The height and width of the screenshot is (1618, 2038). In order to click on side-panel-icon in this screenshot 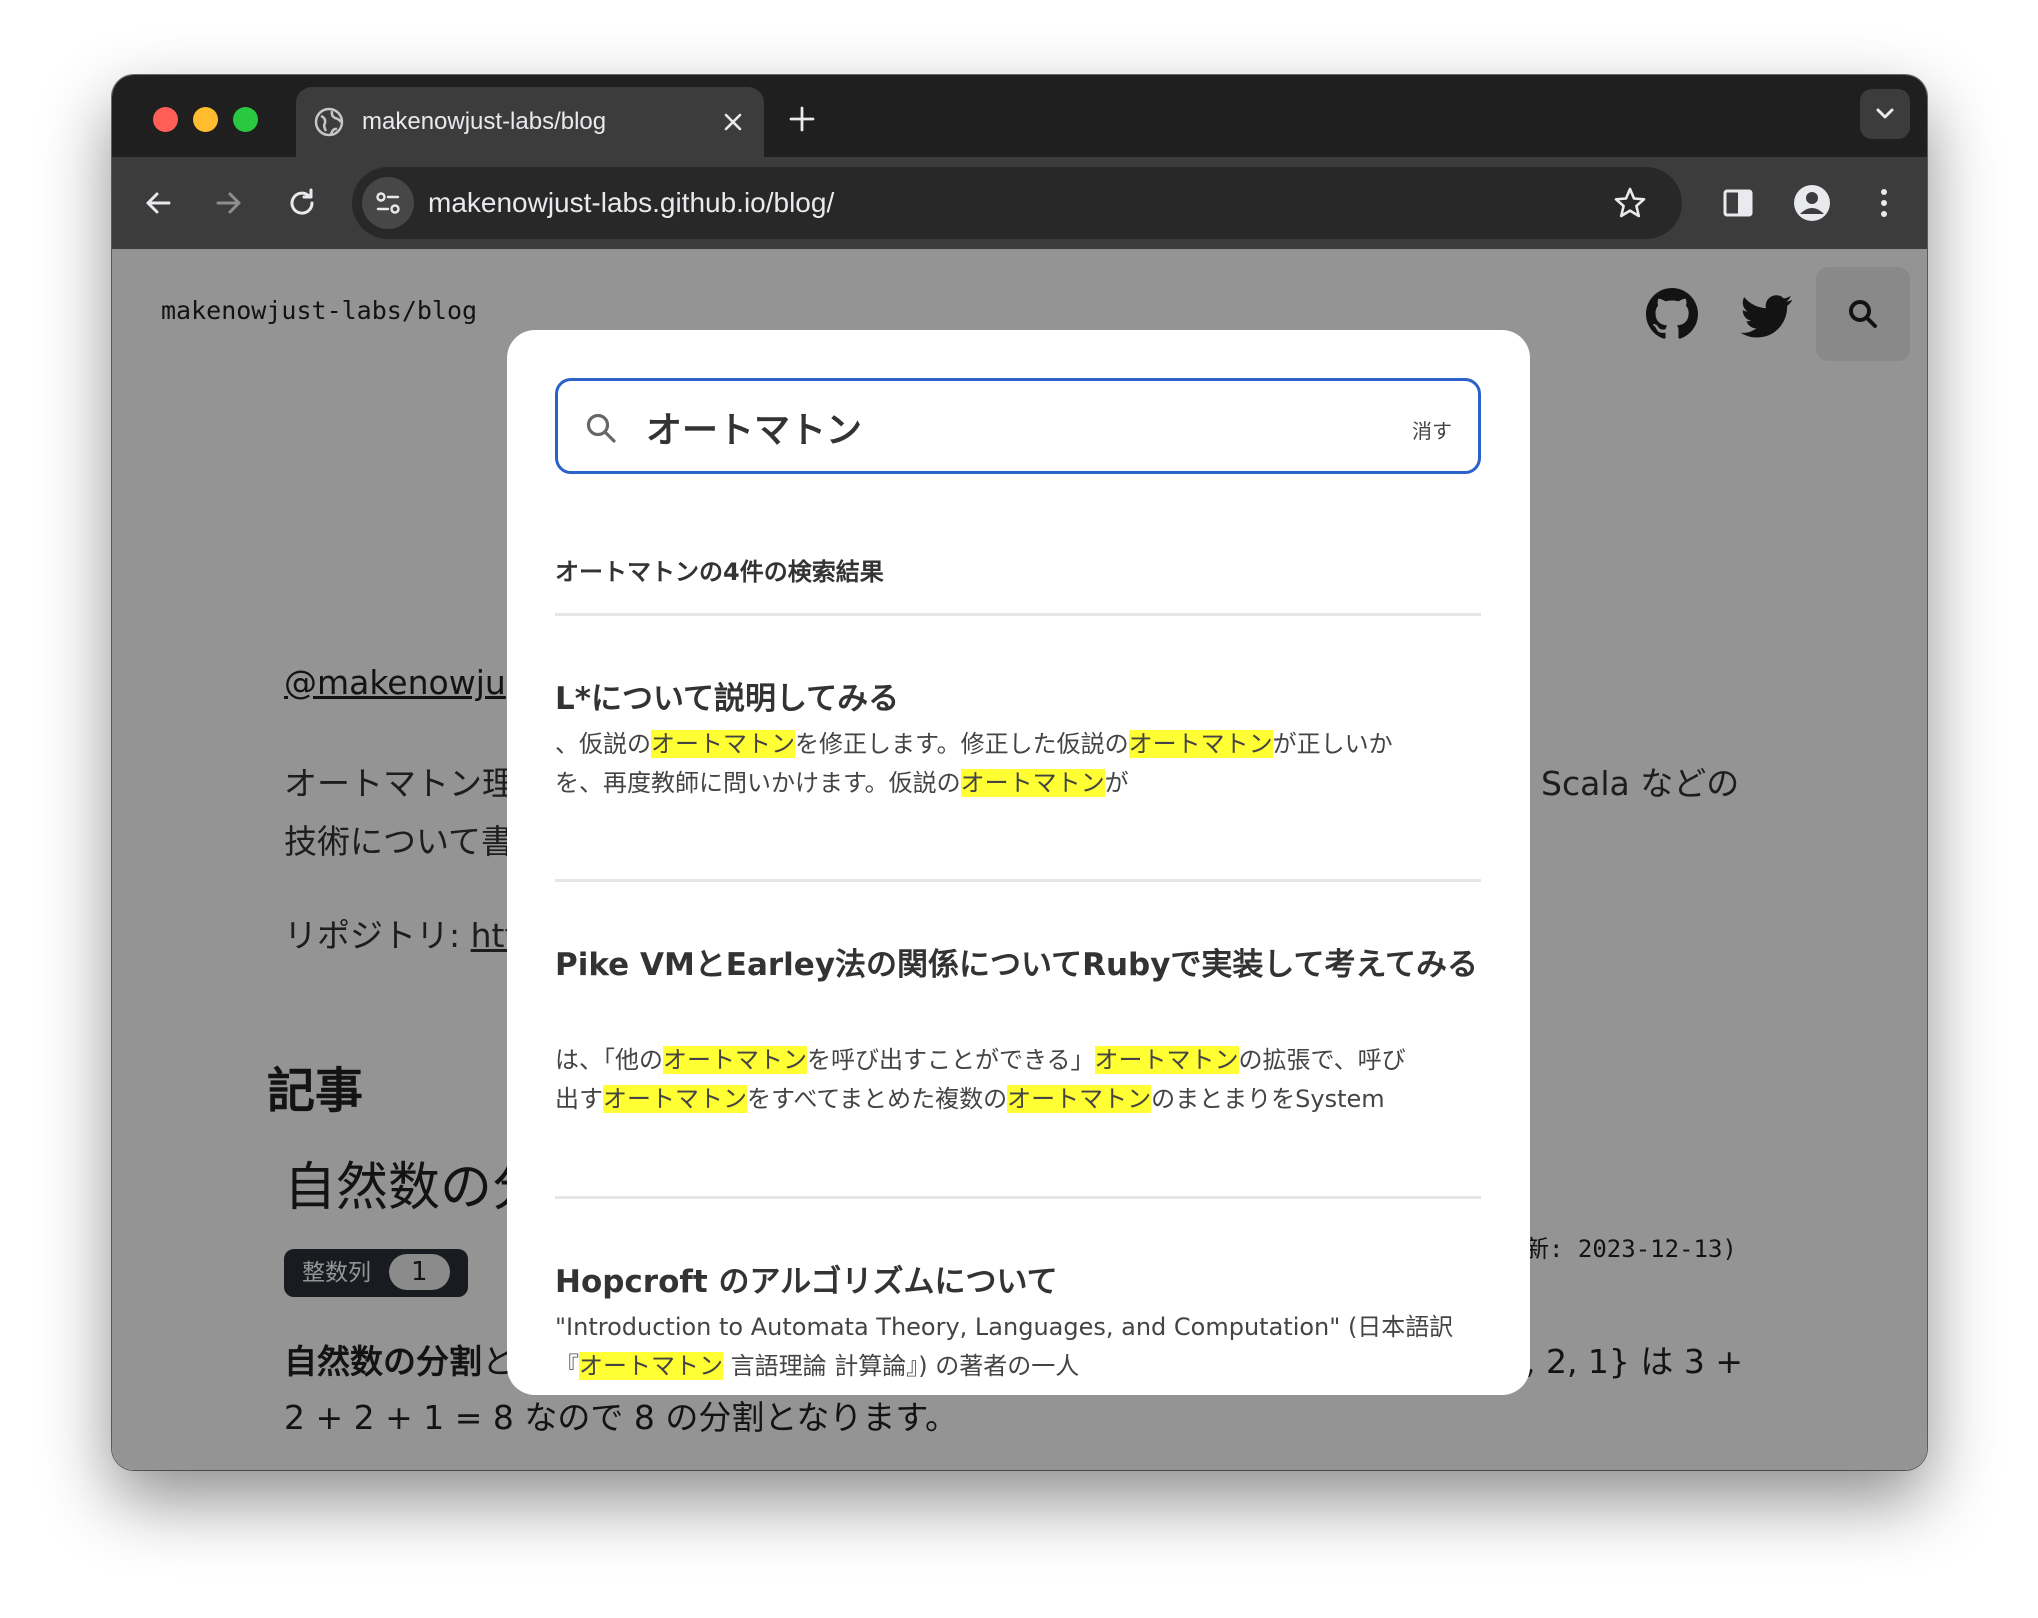, I will do `click(1738, 203)`.